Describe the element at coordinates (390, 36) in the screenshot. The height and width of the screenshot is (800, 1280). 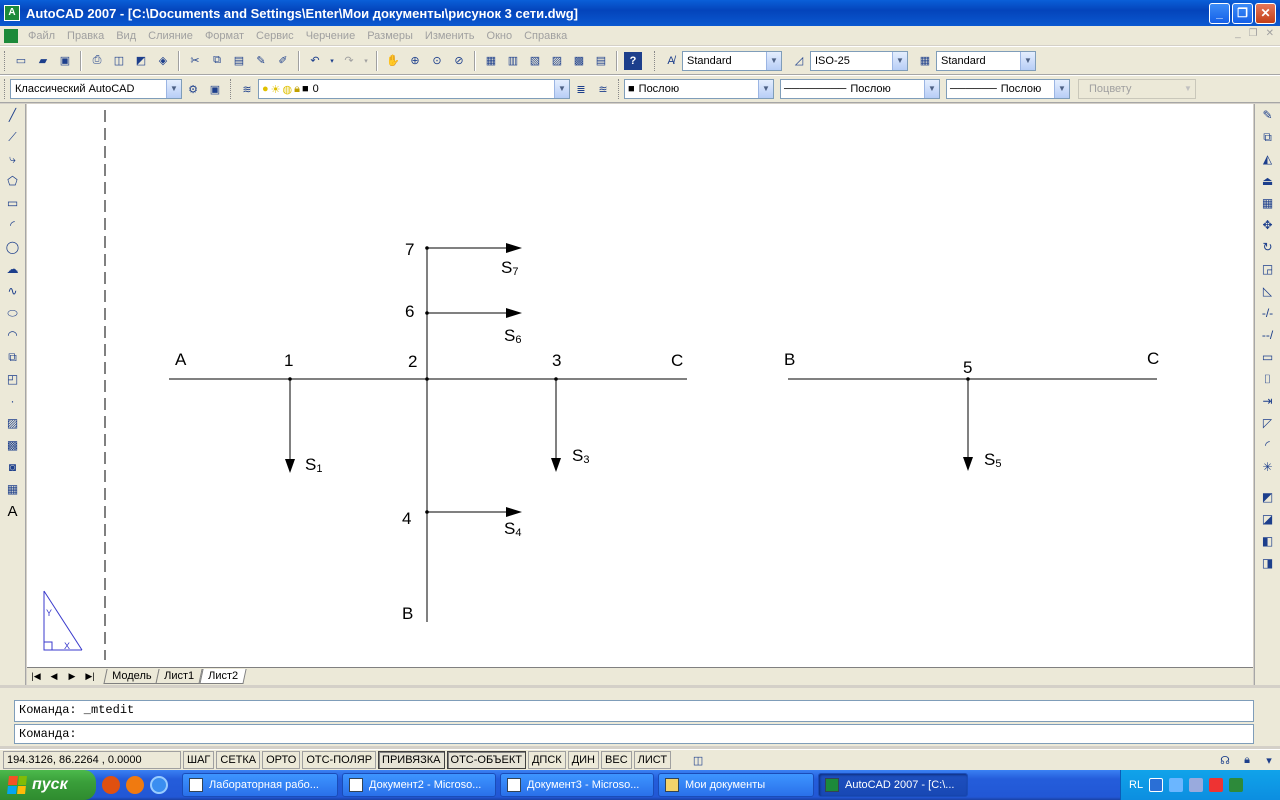
I see `menu-dimension: Размеры` at that location.